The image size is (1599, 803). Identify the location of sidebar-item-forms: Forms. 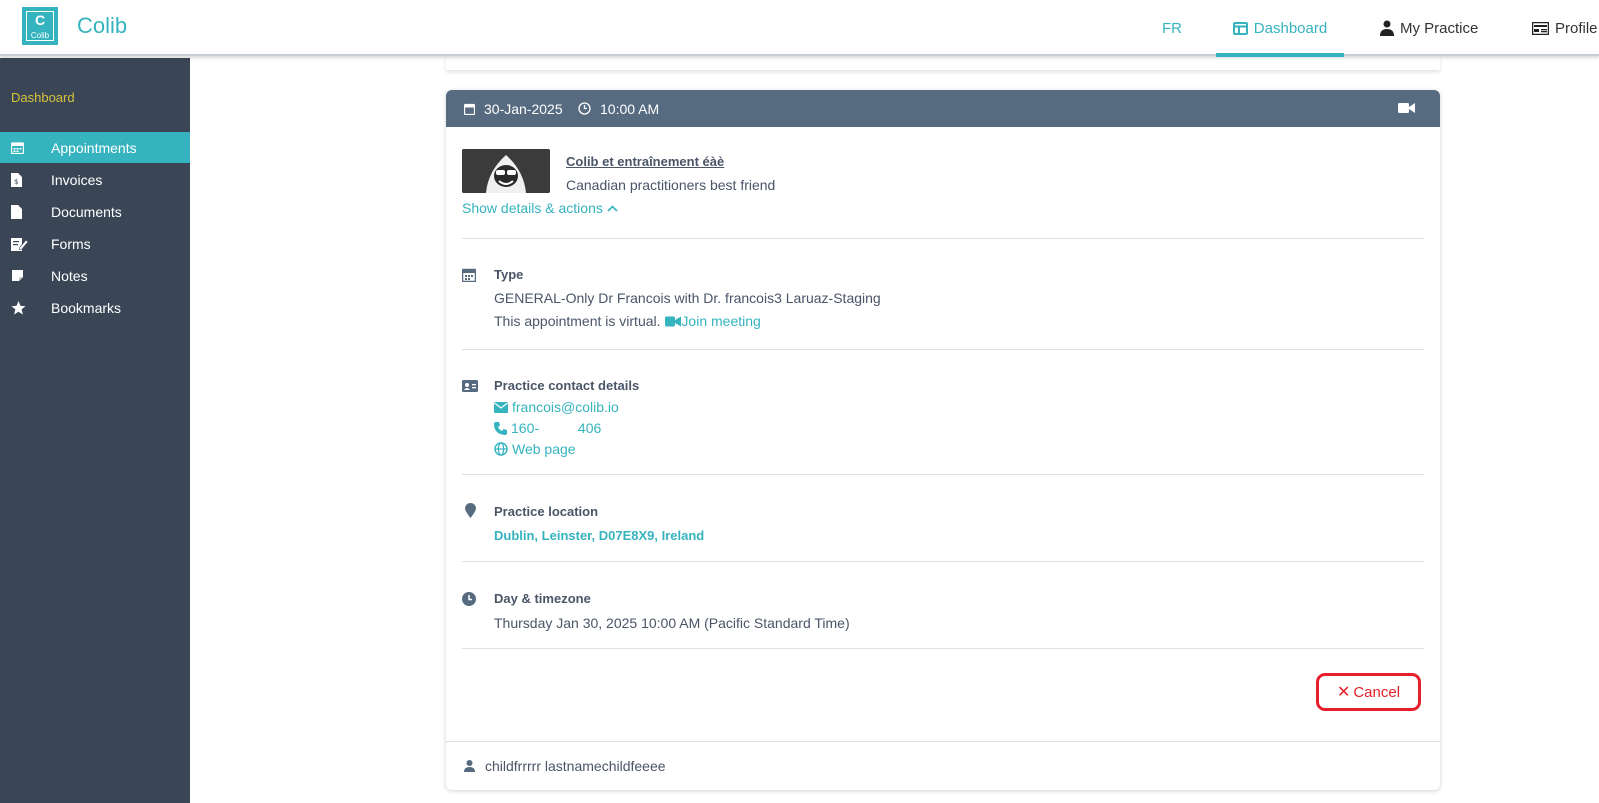
(95, 243).